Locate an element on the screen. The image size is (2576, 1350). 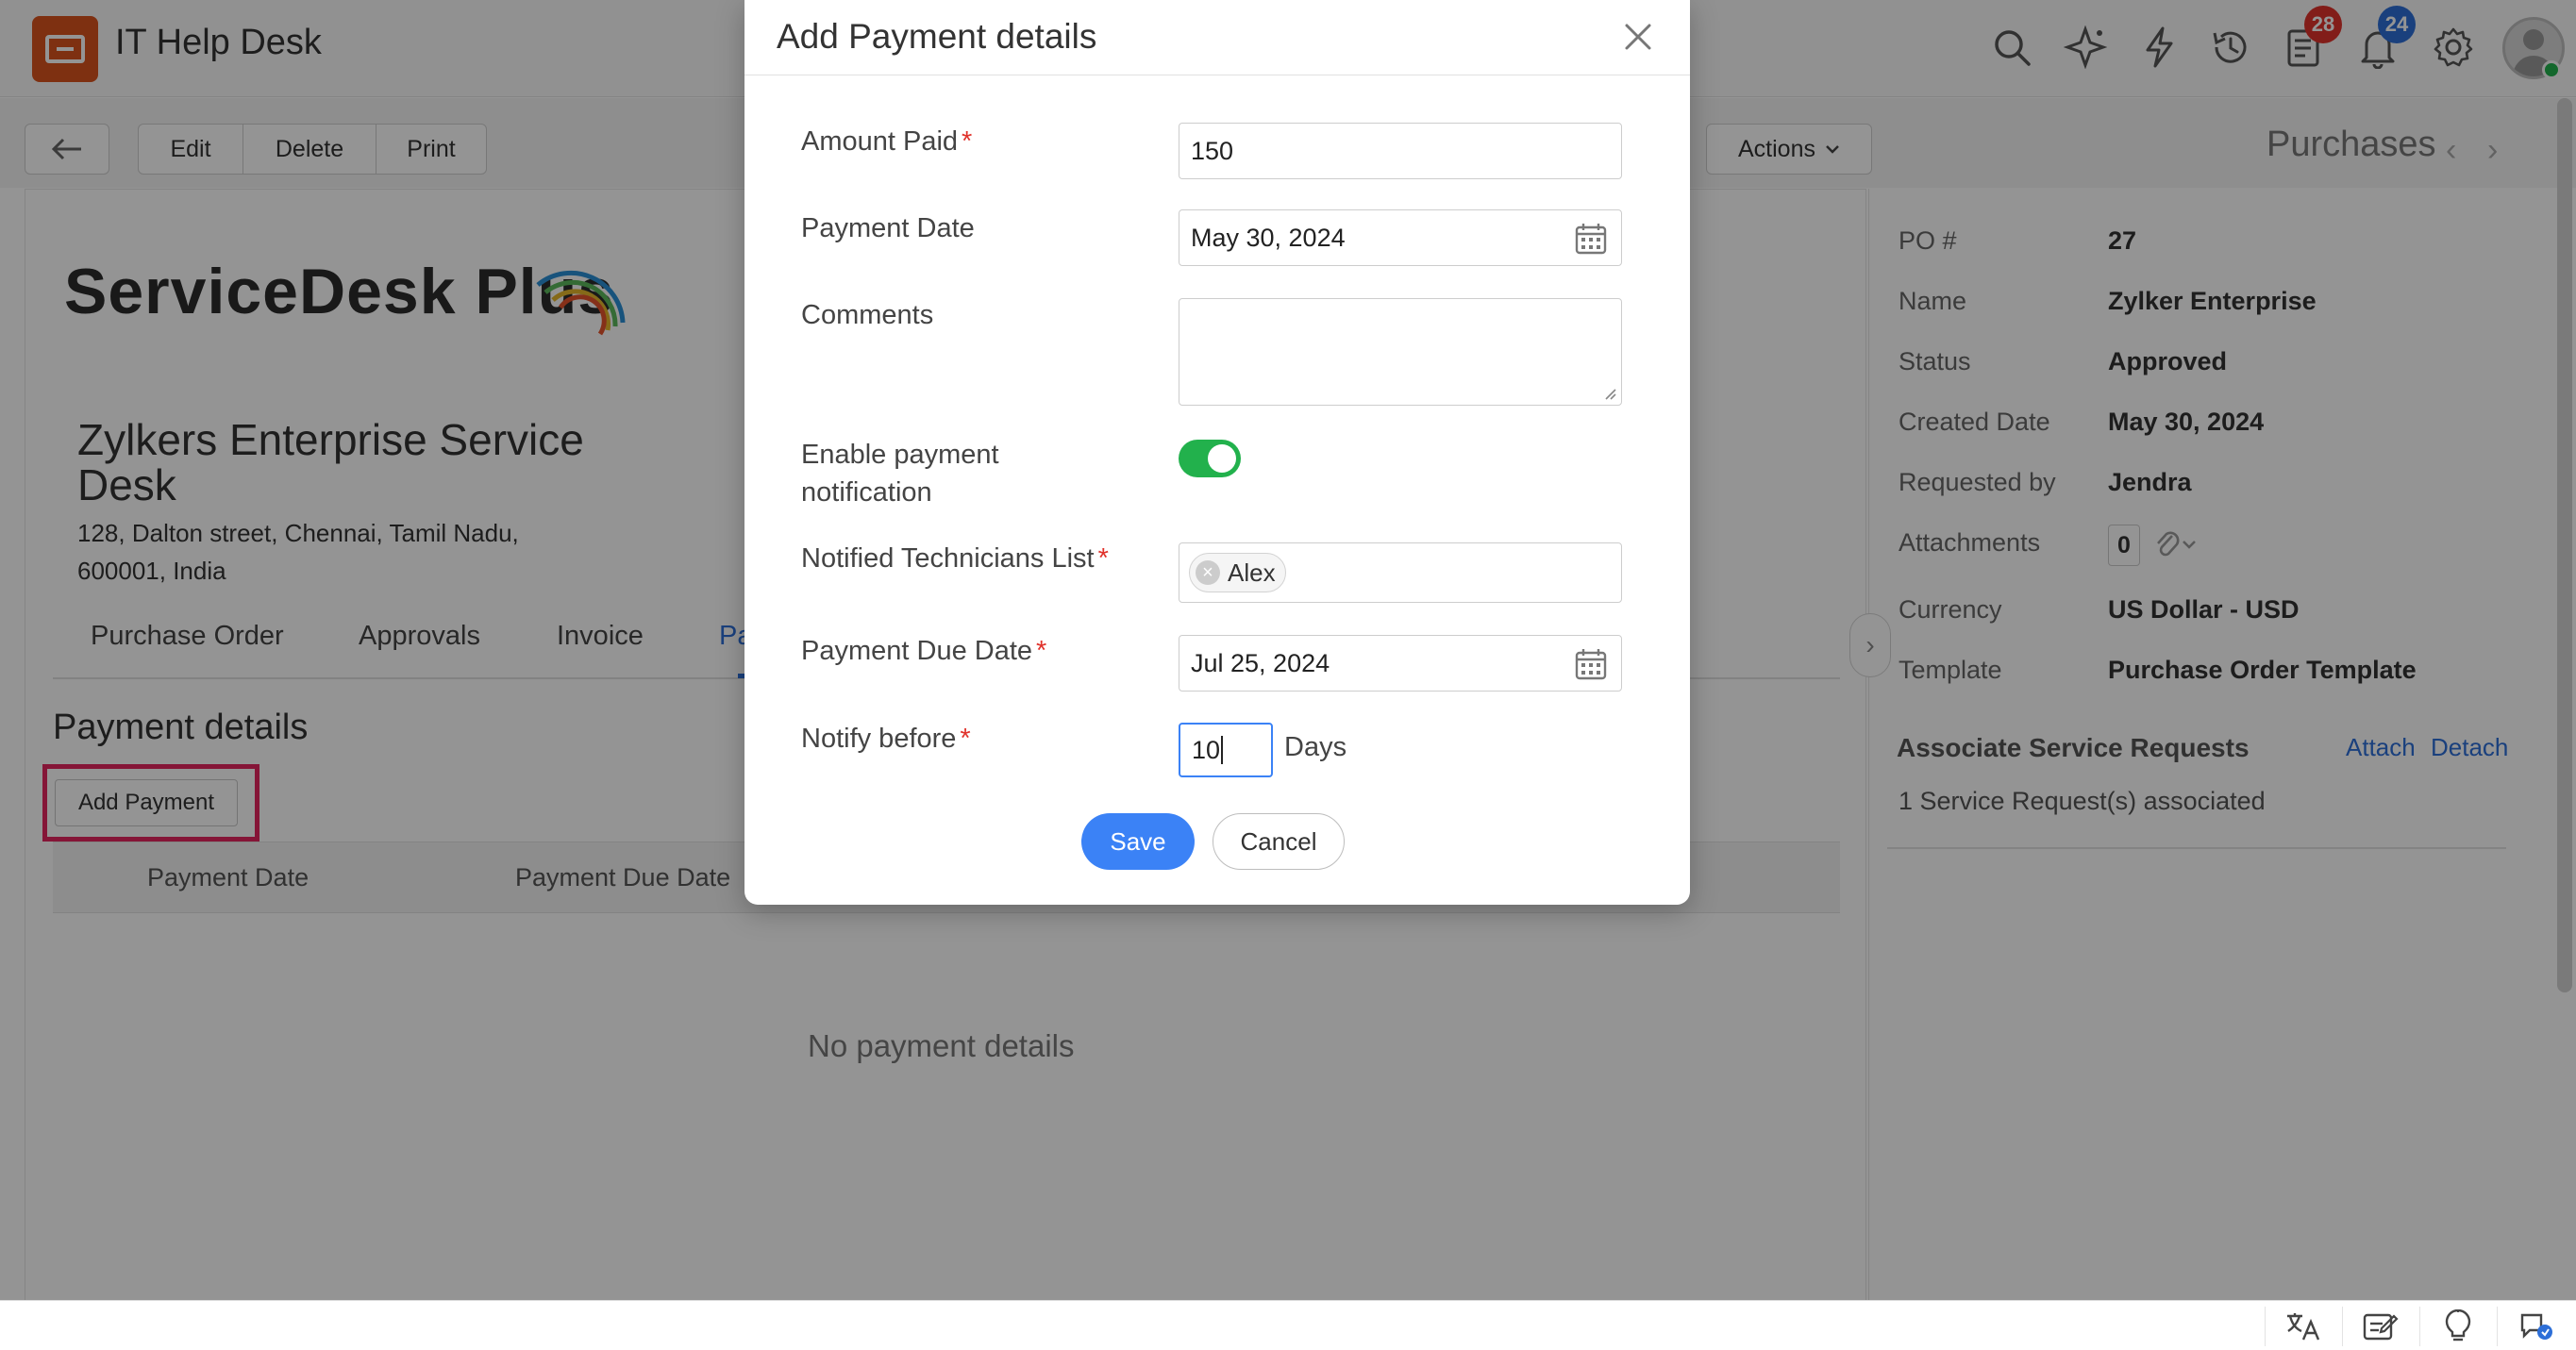
technicians-label-text: Notified Technicians List is located at coordinates (948, 558).